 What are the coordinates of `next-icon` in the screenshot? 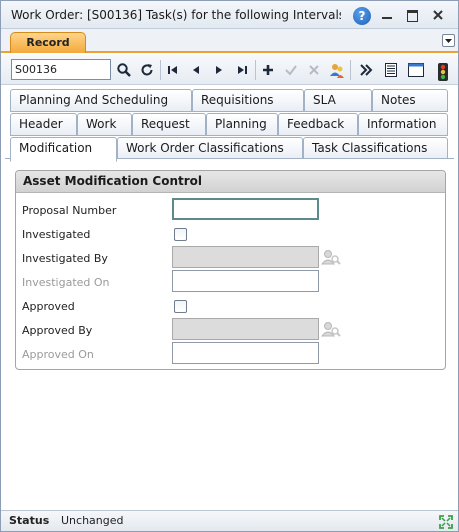 It's located at (219, 70).